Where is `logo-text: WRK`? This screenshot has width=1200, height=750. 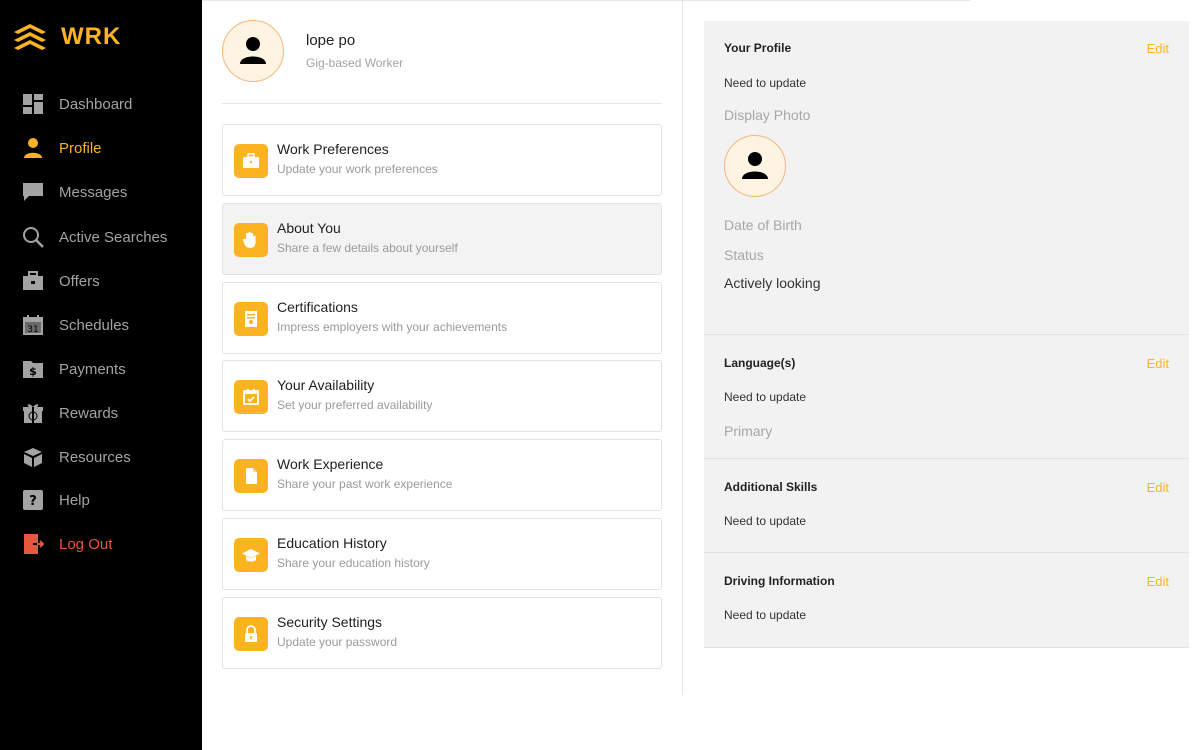 logo-text: WRK is located at coordinates (91, 36).